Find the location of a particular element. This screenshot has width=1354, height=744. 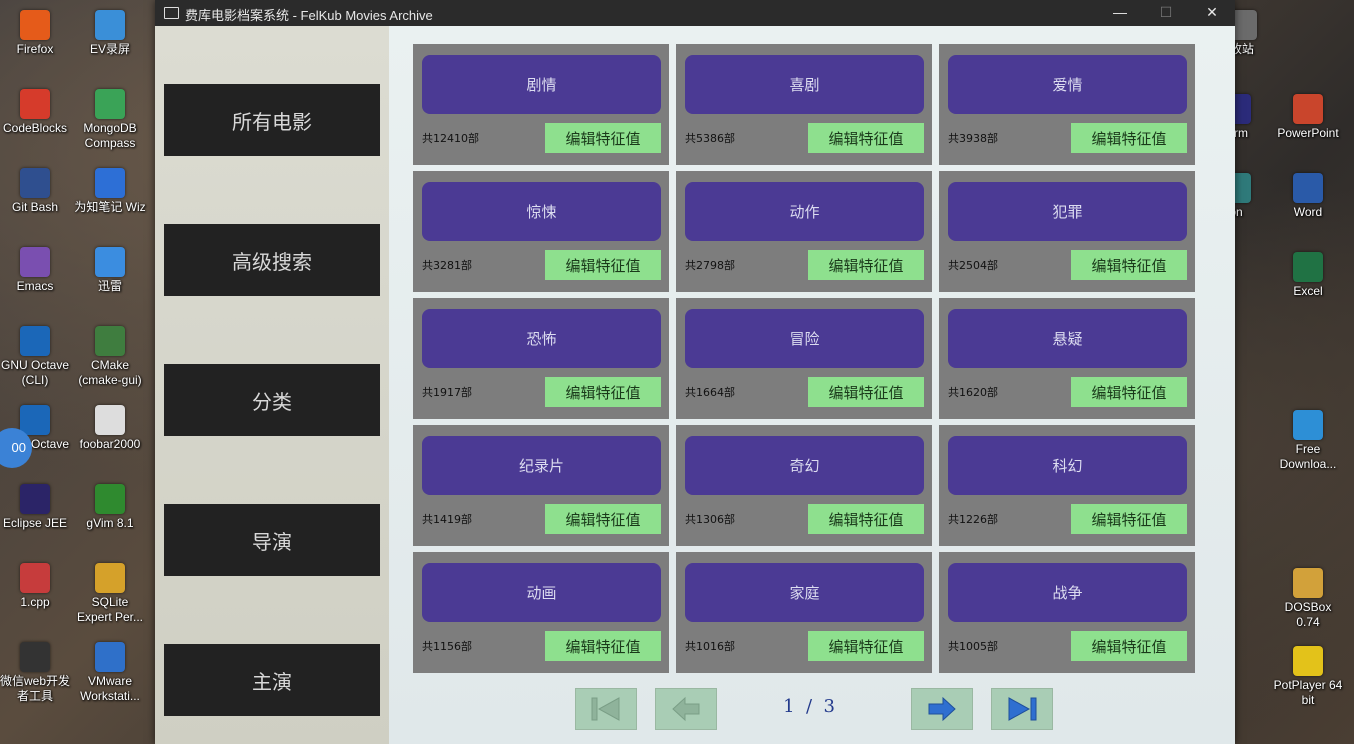

desktop-icon-label: Git Bash is located at coordinates (35, 207).